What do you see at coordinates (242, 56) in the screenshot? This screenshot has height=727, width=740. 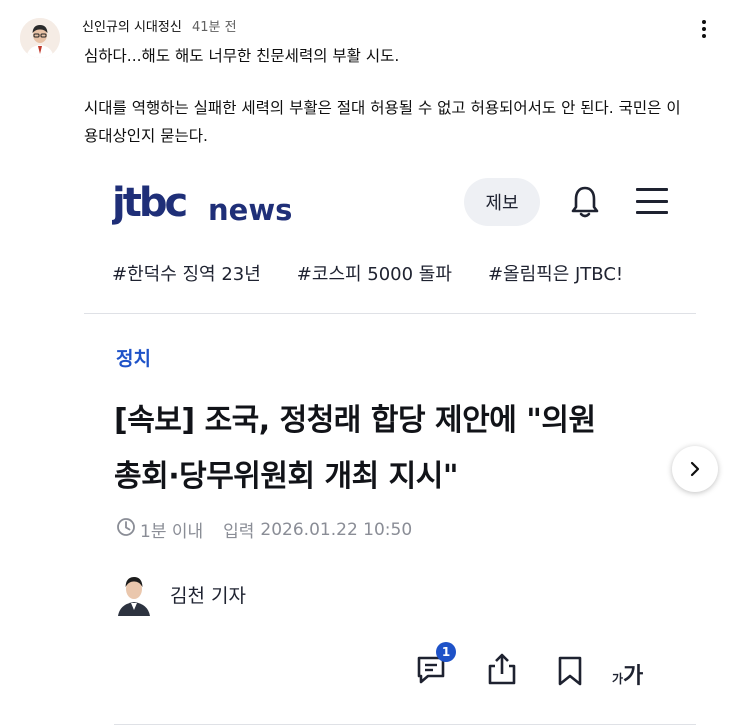 I see `post-text-line1: 심하다...해도 해도 너무한 친문세력의 부활 시도.` at bounding box center [242, 56].